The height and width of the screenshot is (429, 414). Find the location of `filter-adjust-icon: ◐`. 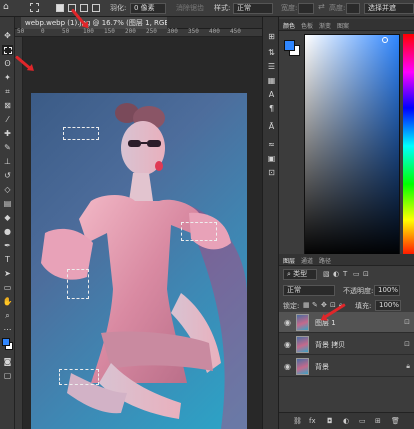

filter-adjust-icon: ◐ is located at coordinates (336, 274).